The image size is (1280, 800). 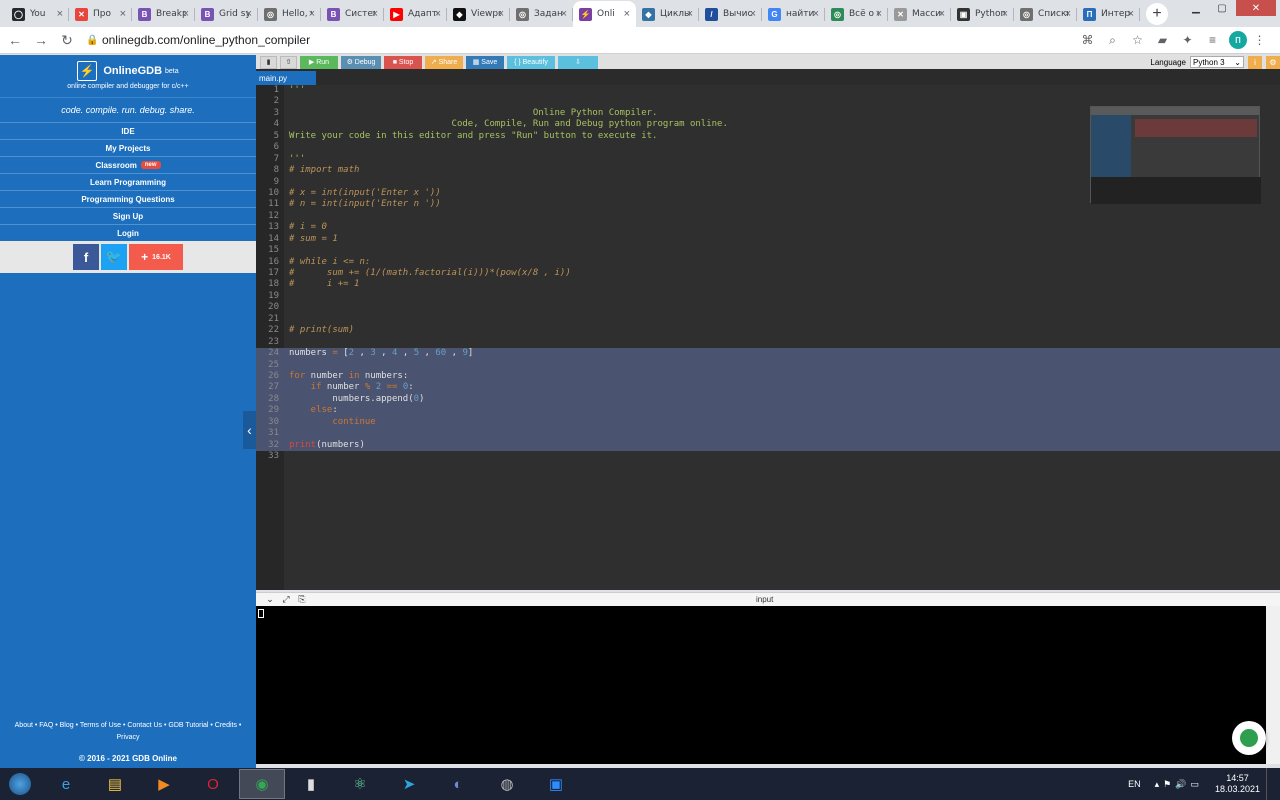 I want to click on input-language: EN, so click(x=1134, y=784).